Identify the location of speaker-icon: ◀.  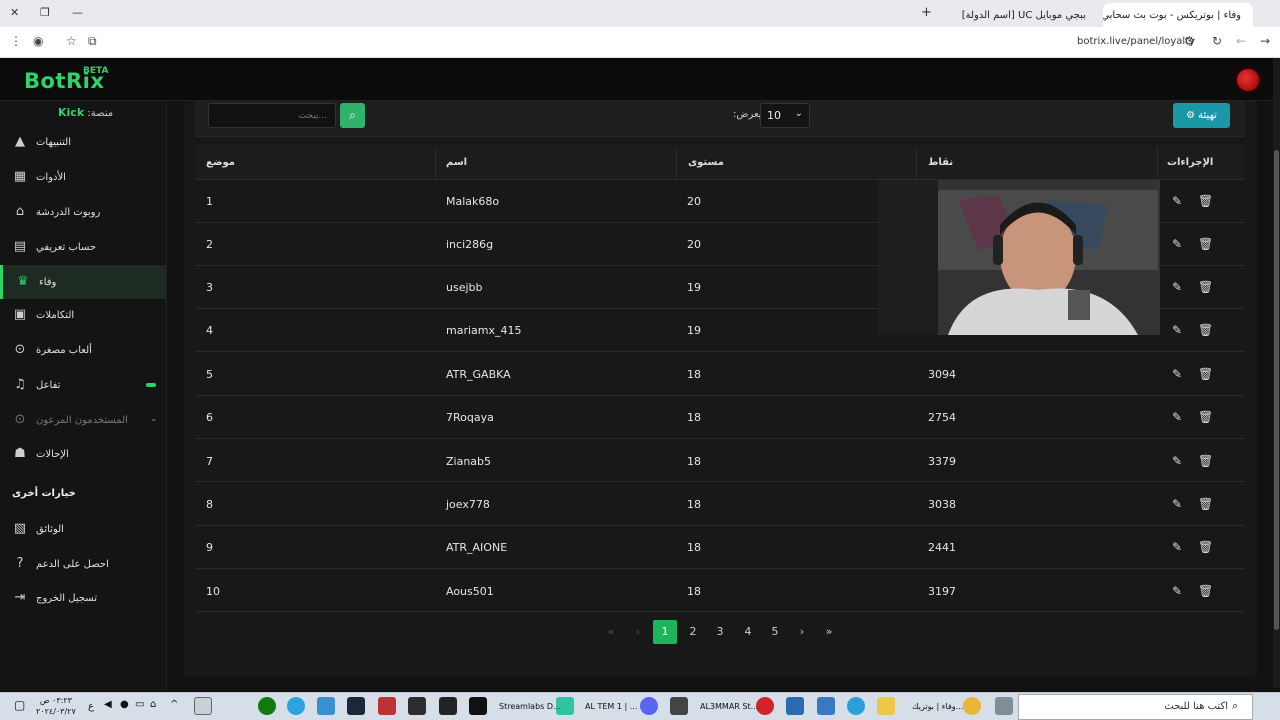
(108, 704).